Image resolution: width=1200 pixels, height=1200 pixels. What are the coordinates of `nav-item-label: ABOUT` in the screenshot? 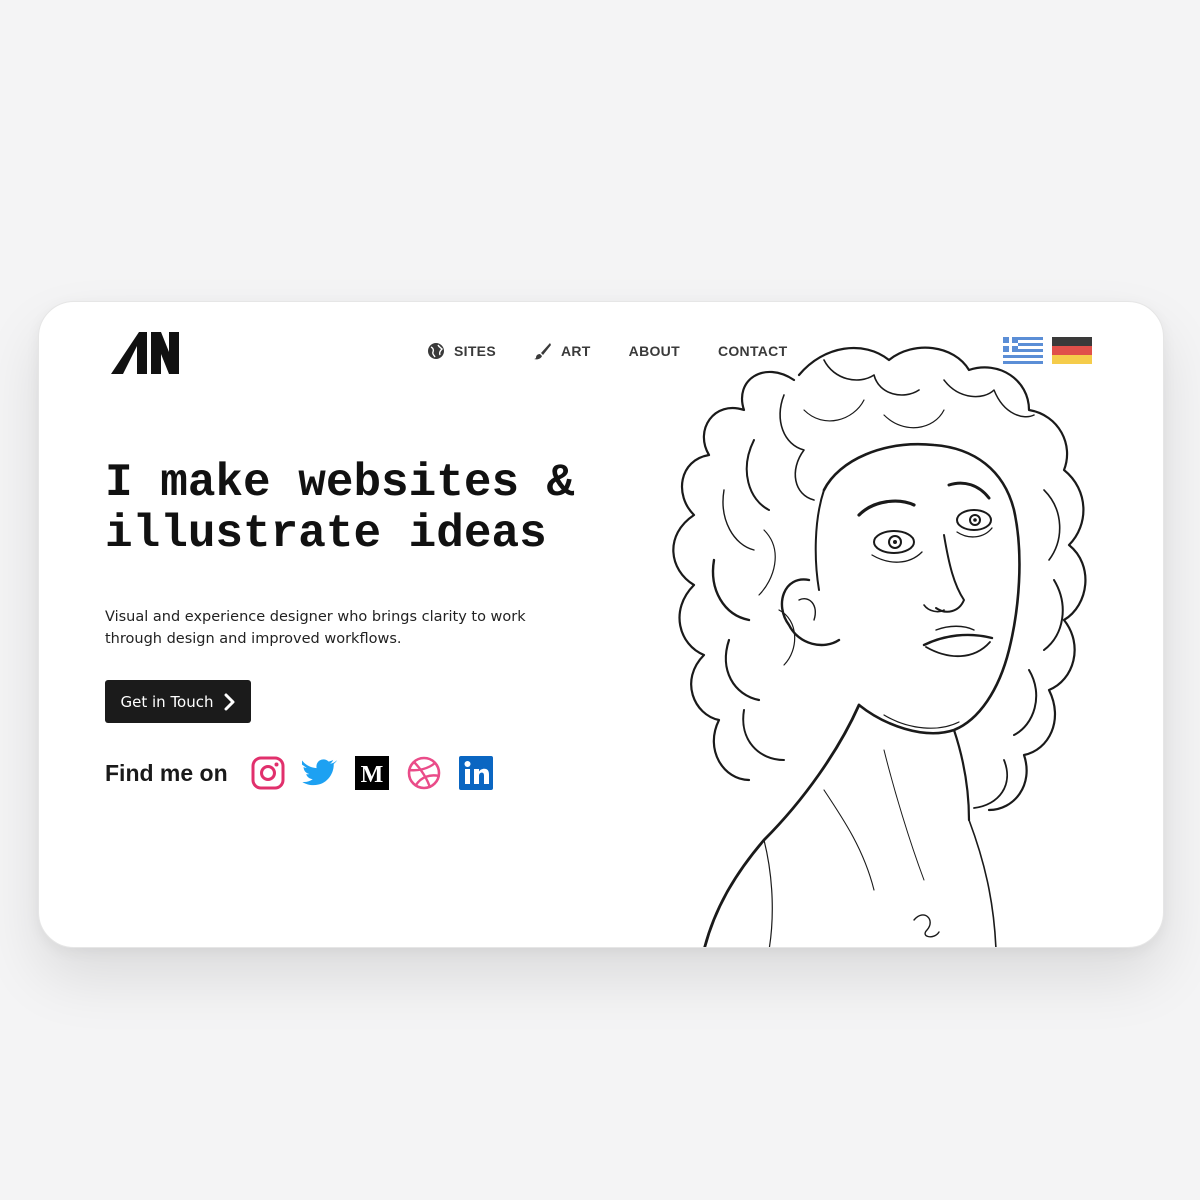 It's located at (654, 351).